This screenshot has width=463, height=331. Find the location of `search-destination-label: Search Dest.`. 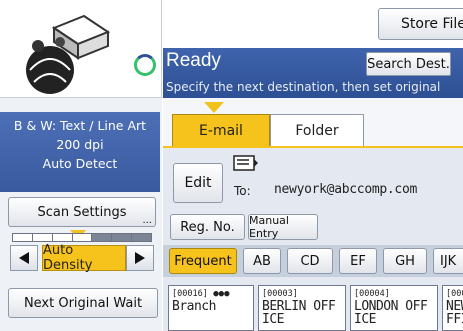

search-destination-label: Search Dest. is located at coordinates (408, 64).